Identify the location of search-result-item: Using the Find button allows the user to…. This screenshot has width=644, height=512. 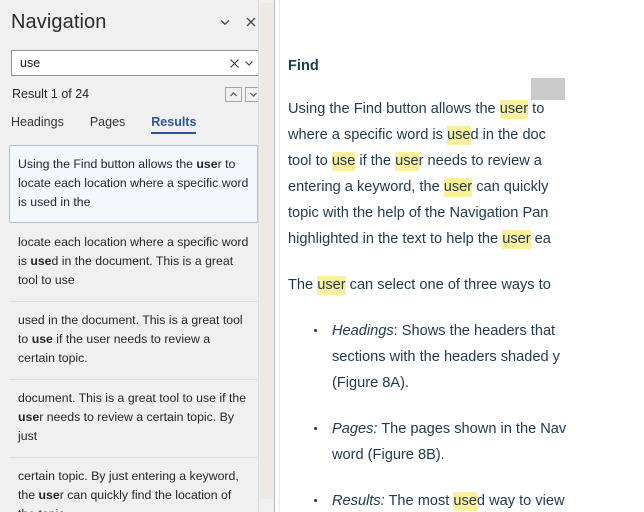
(133, 184).